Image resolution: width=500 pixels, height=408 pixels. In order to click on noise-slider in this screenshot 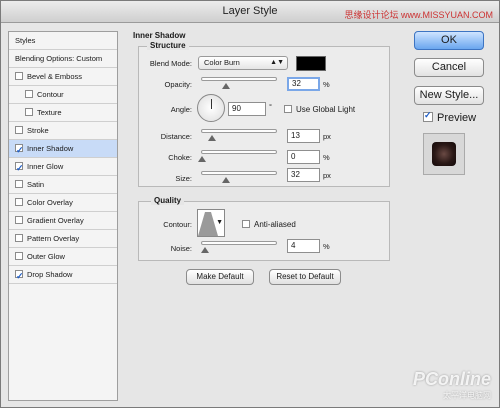, I will do `click(239, 247)`.